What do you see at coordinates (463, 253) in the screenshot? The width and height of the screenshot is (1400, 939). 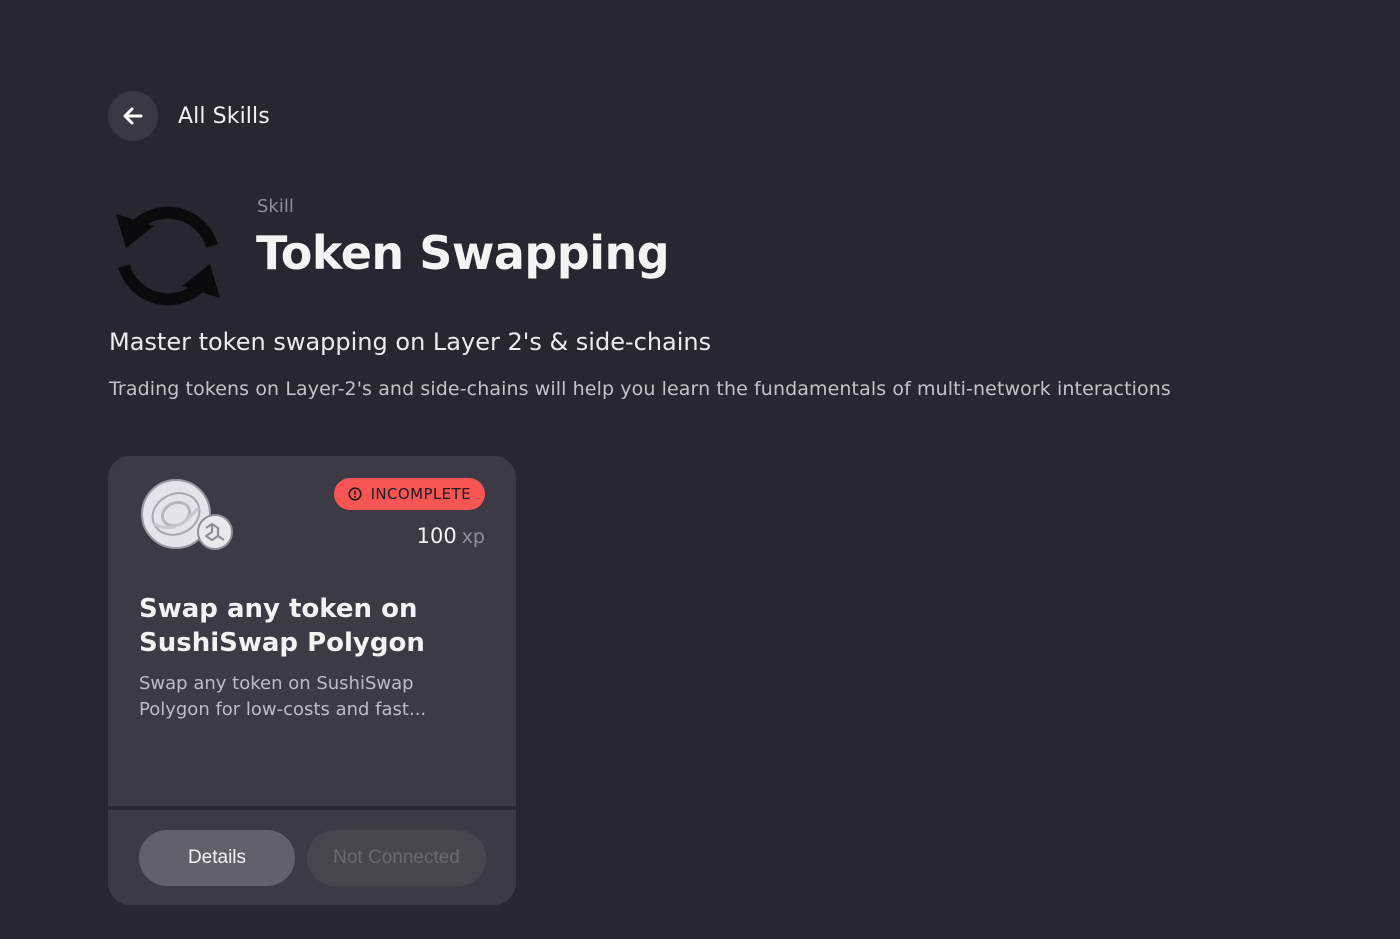 I see `page-title: Token Swapping` at bounding box center [463, 253].